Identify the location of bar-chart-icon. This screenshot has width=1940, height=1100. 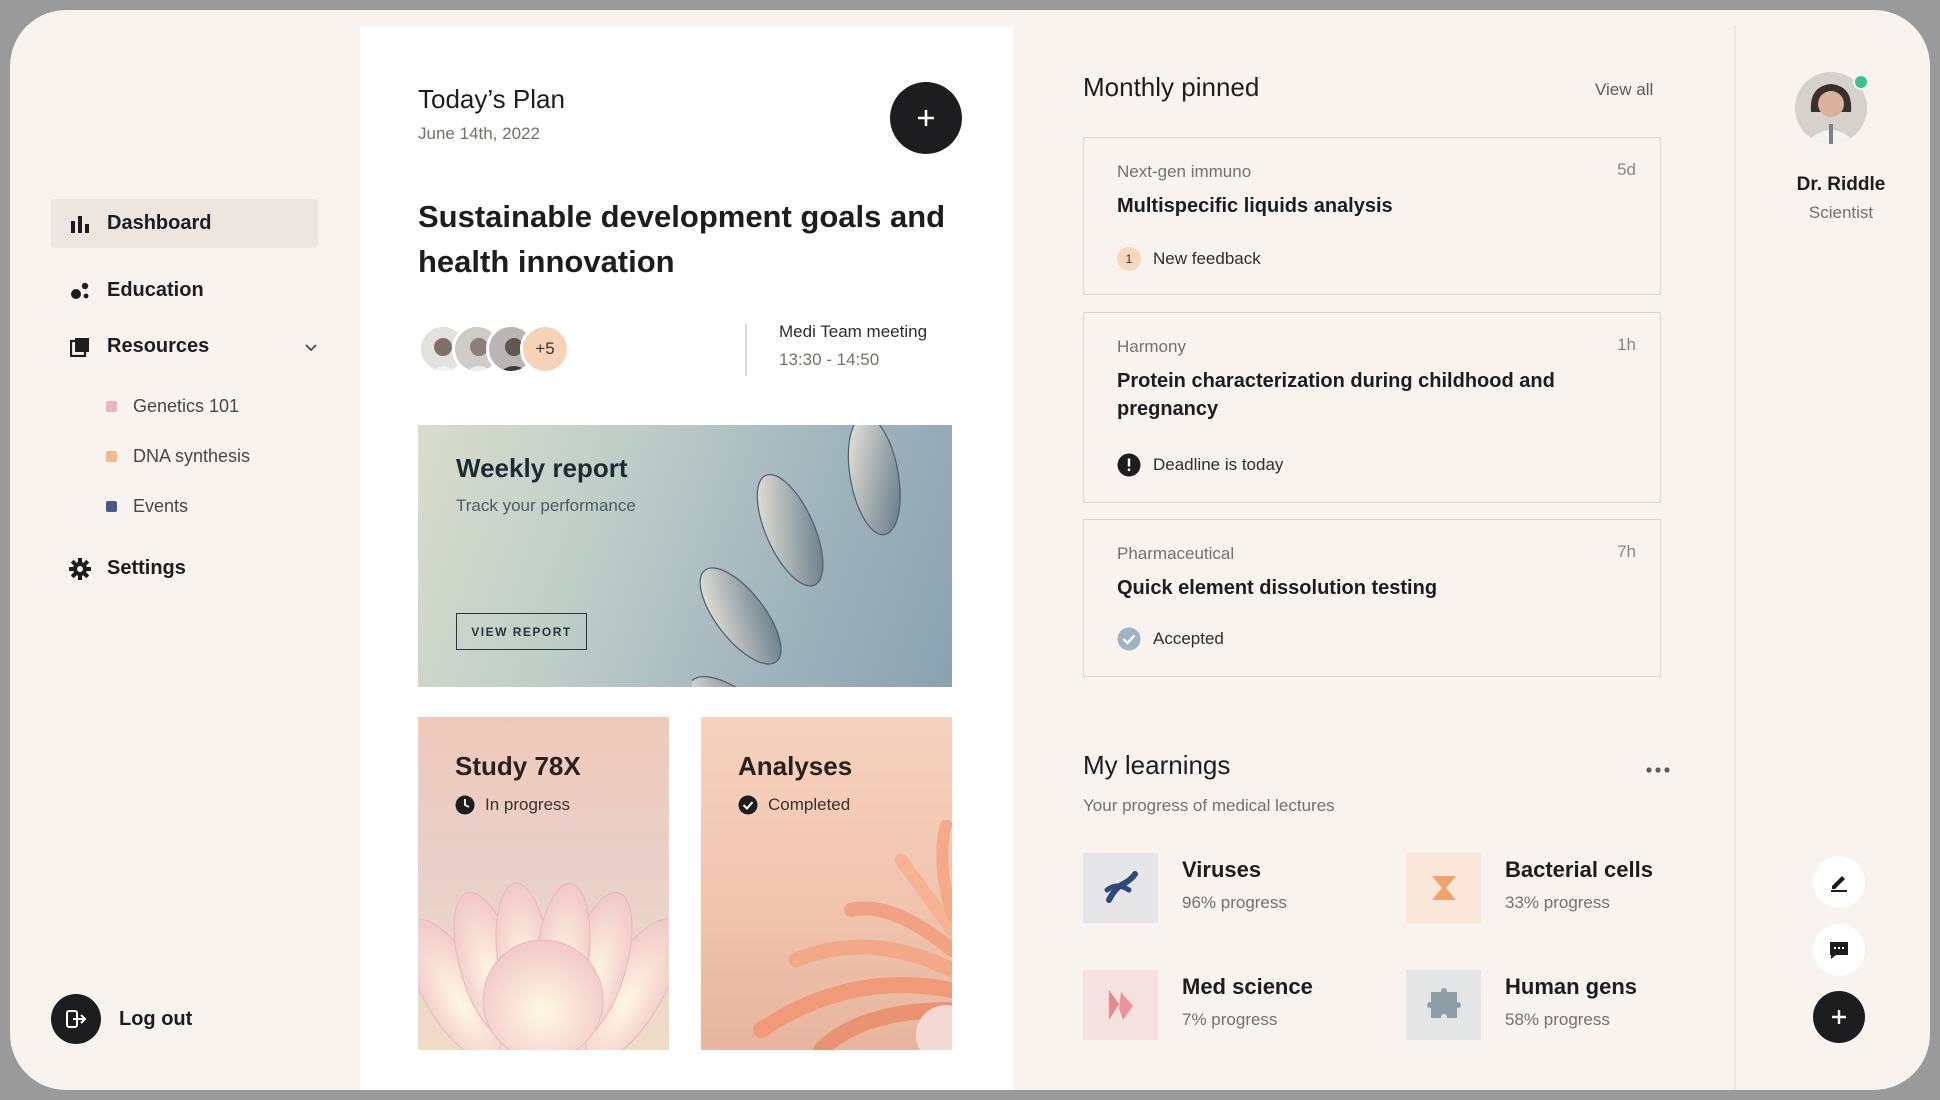
(80, 224).